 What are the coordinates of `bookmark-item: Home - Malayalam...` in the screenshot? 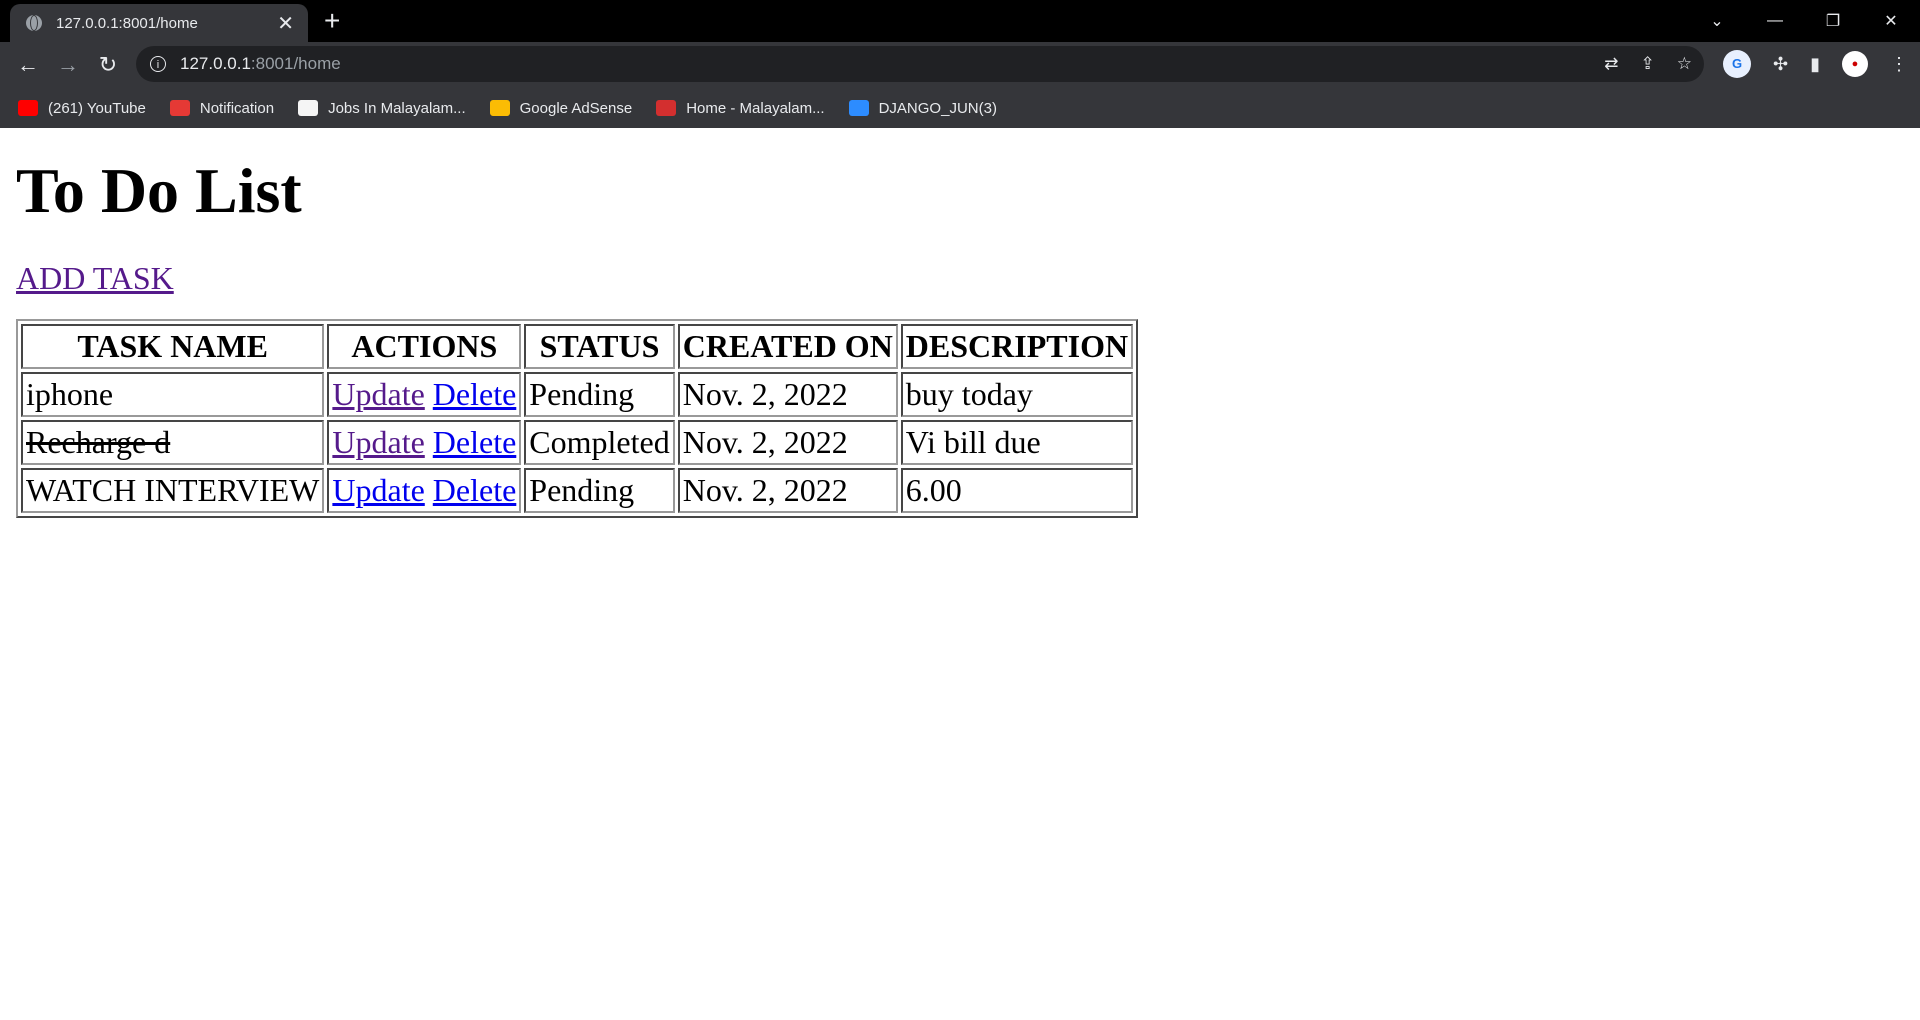 It's located at (740, 108).